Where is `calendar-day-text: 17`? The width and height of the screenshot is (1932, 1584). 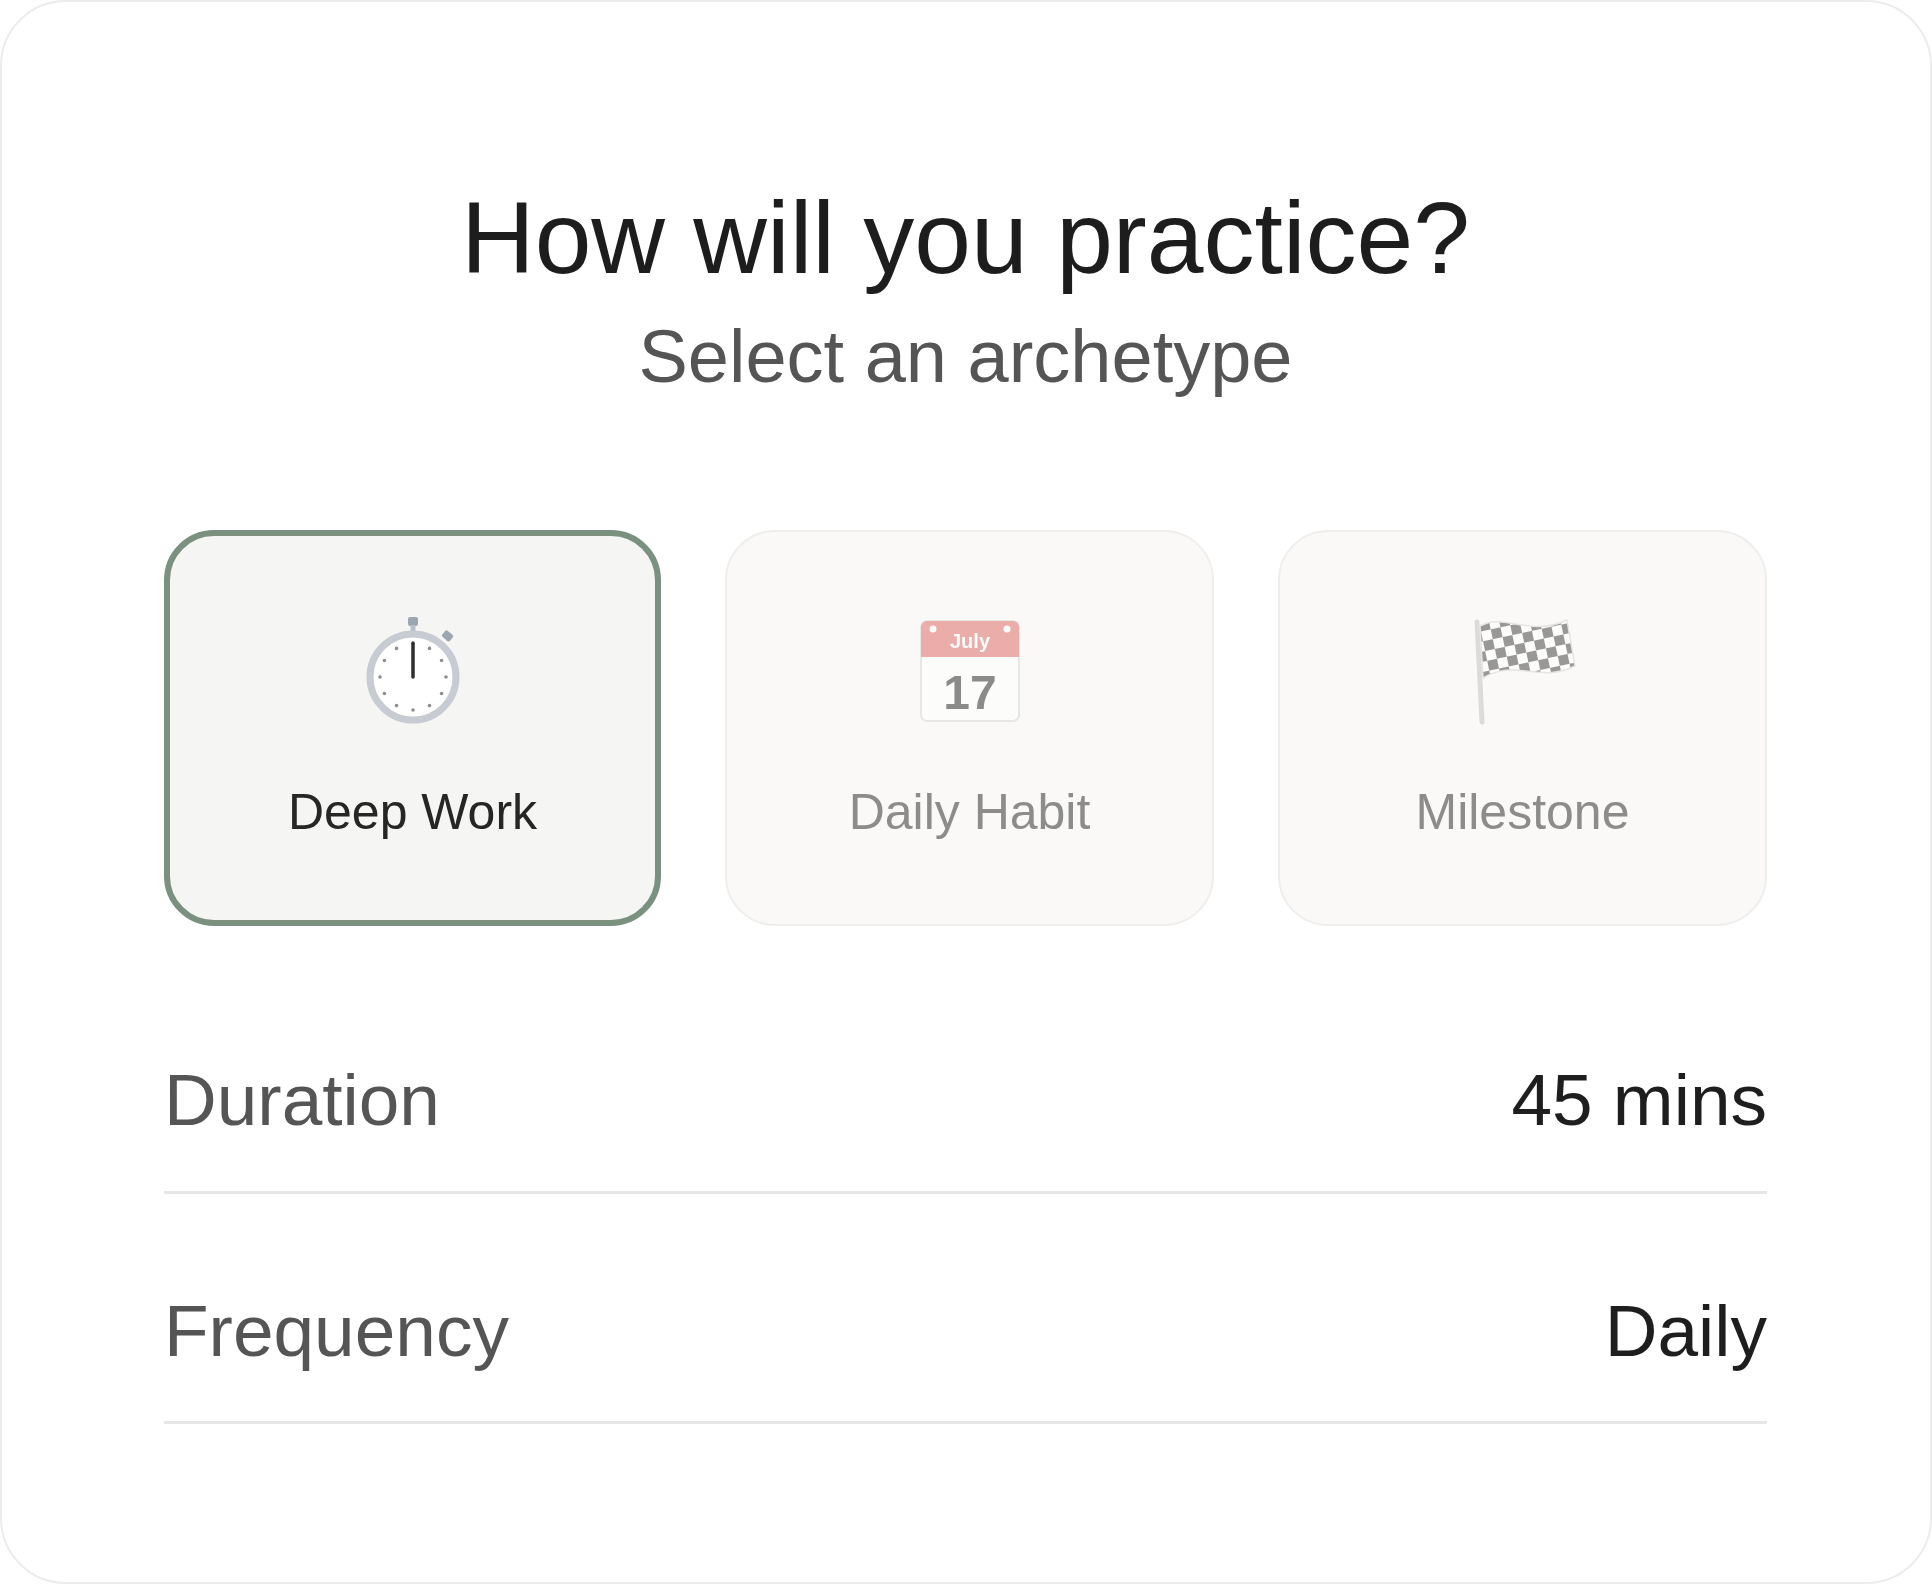
calendar-day-text: 17 is located at coordinates (969, 693).